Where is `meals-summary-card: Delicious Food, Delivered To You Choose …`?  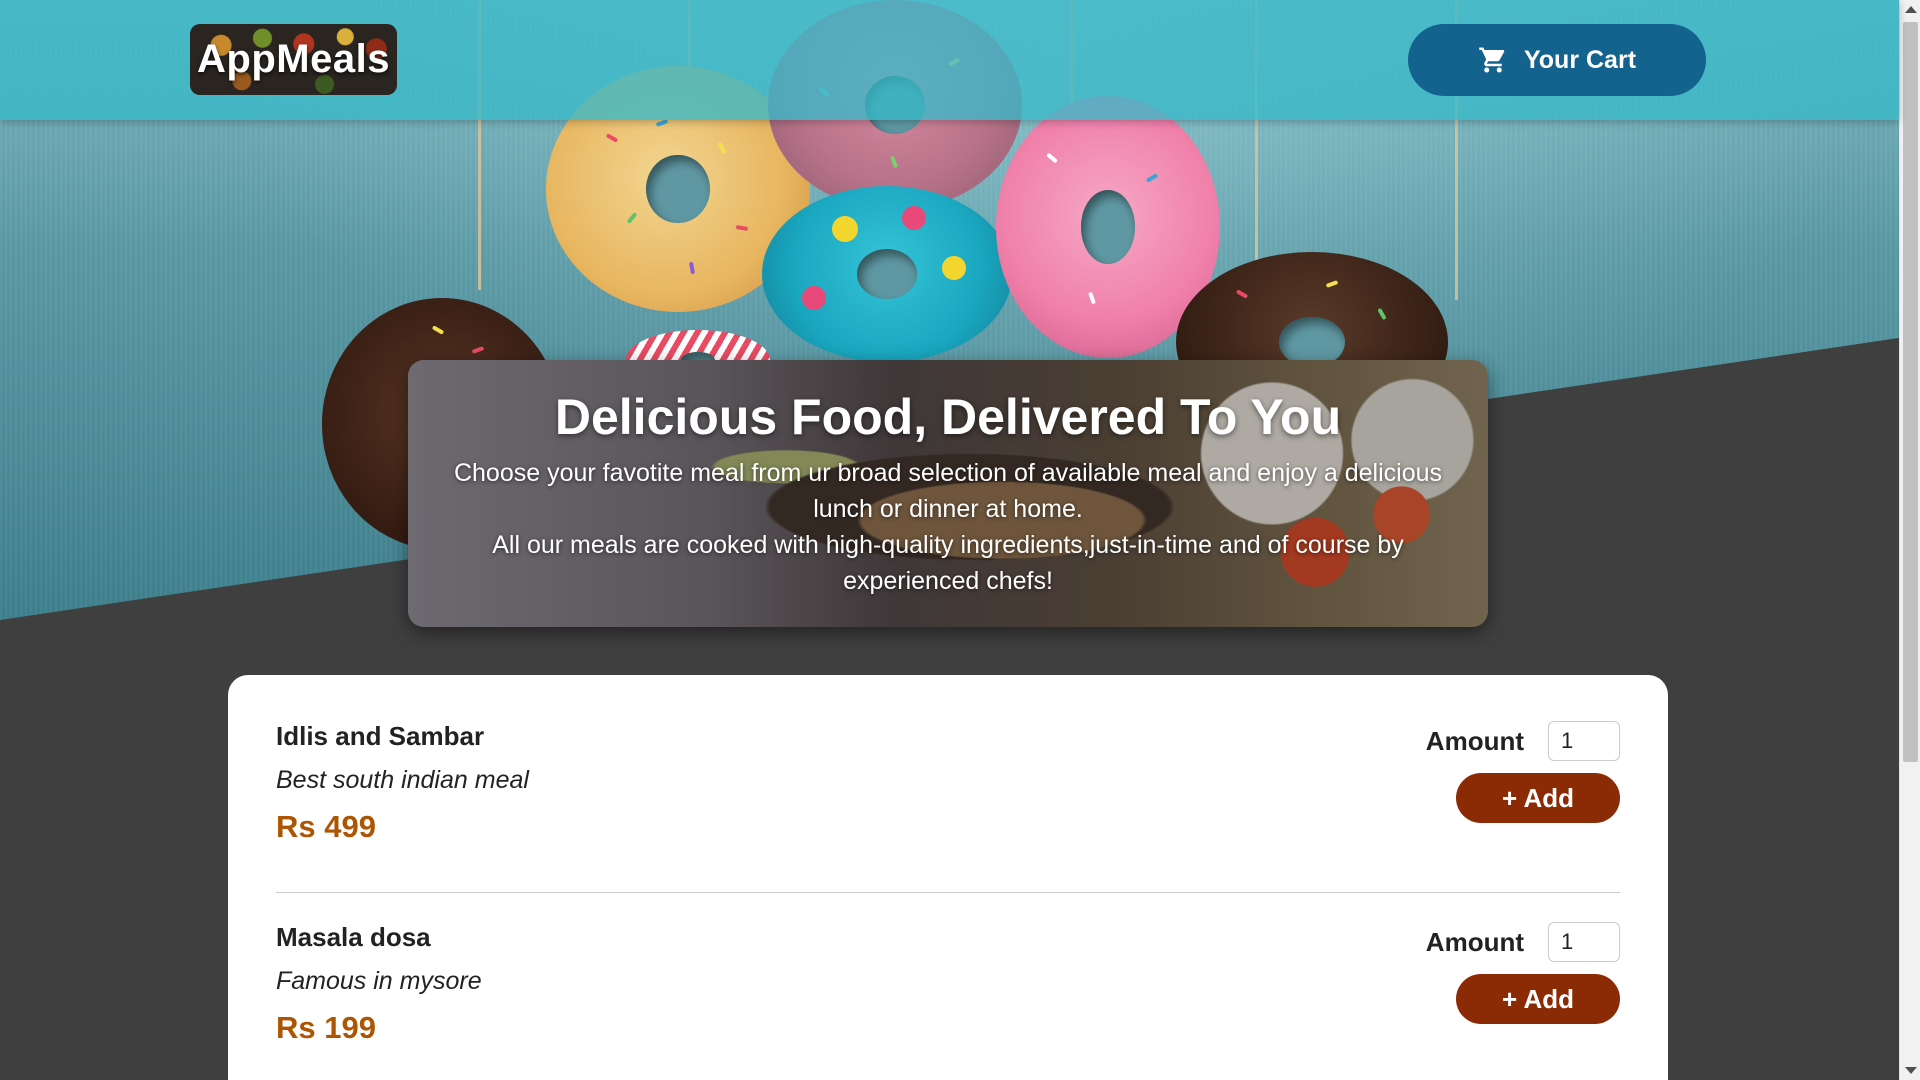 meals-summary-card: Delicious Food, Delivered To You Choose … is located at coordinates (948, 493).